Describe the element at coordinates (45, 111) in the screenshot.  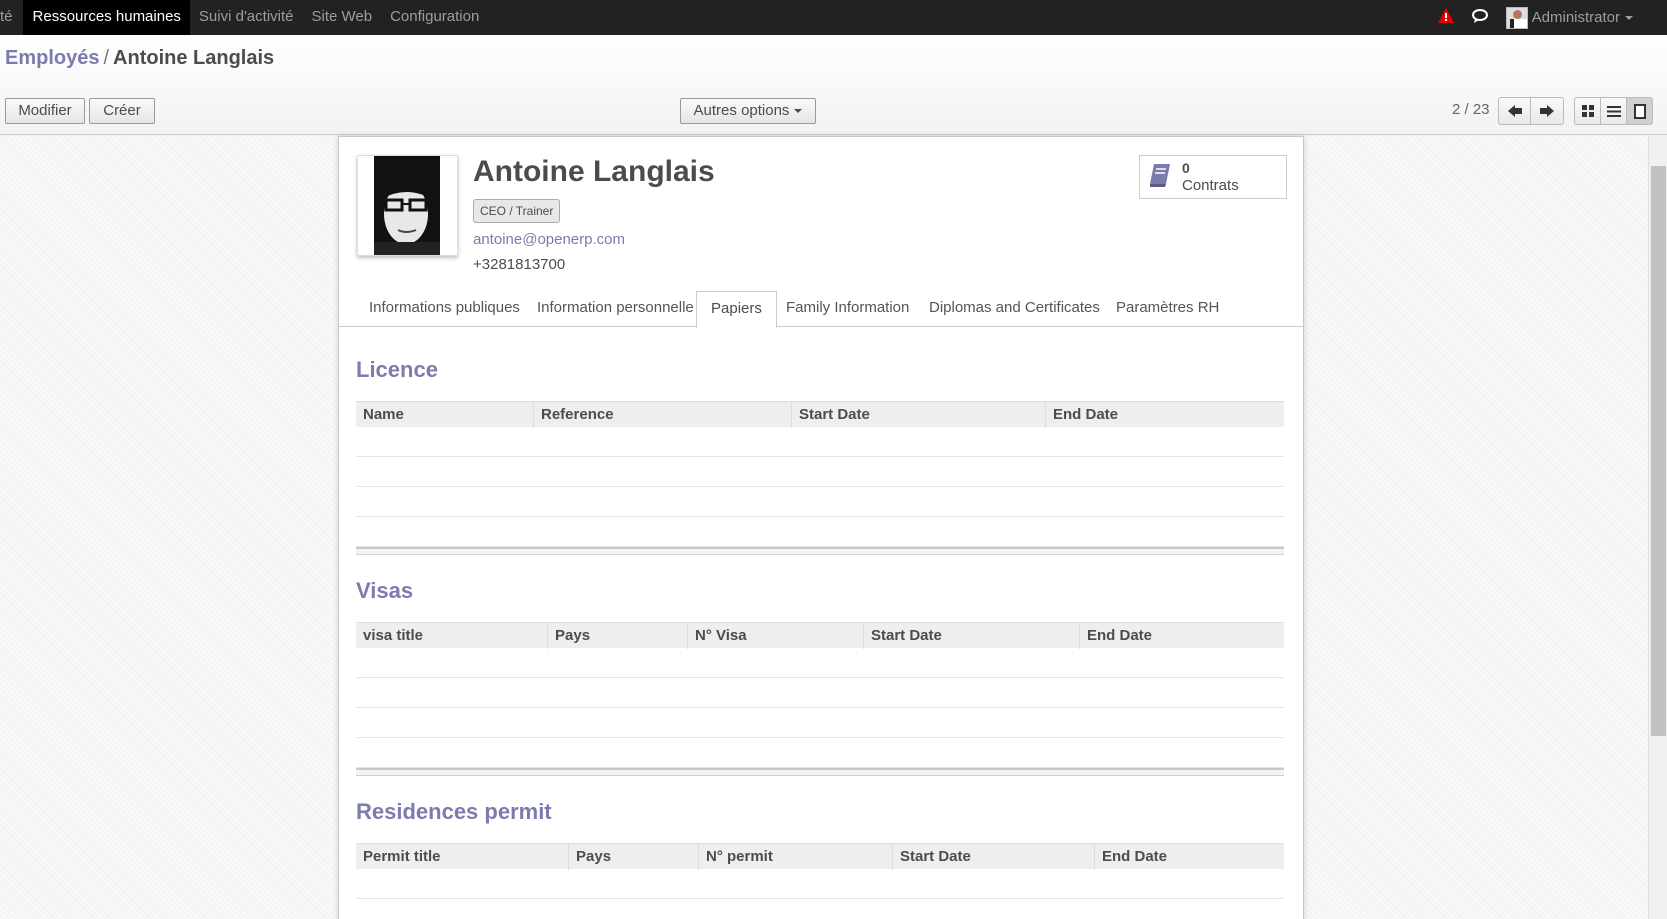
I see `edit-button: Modifier` at that location.